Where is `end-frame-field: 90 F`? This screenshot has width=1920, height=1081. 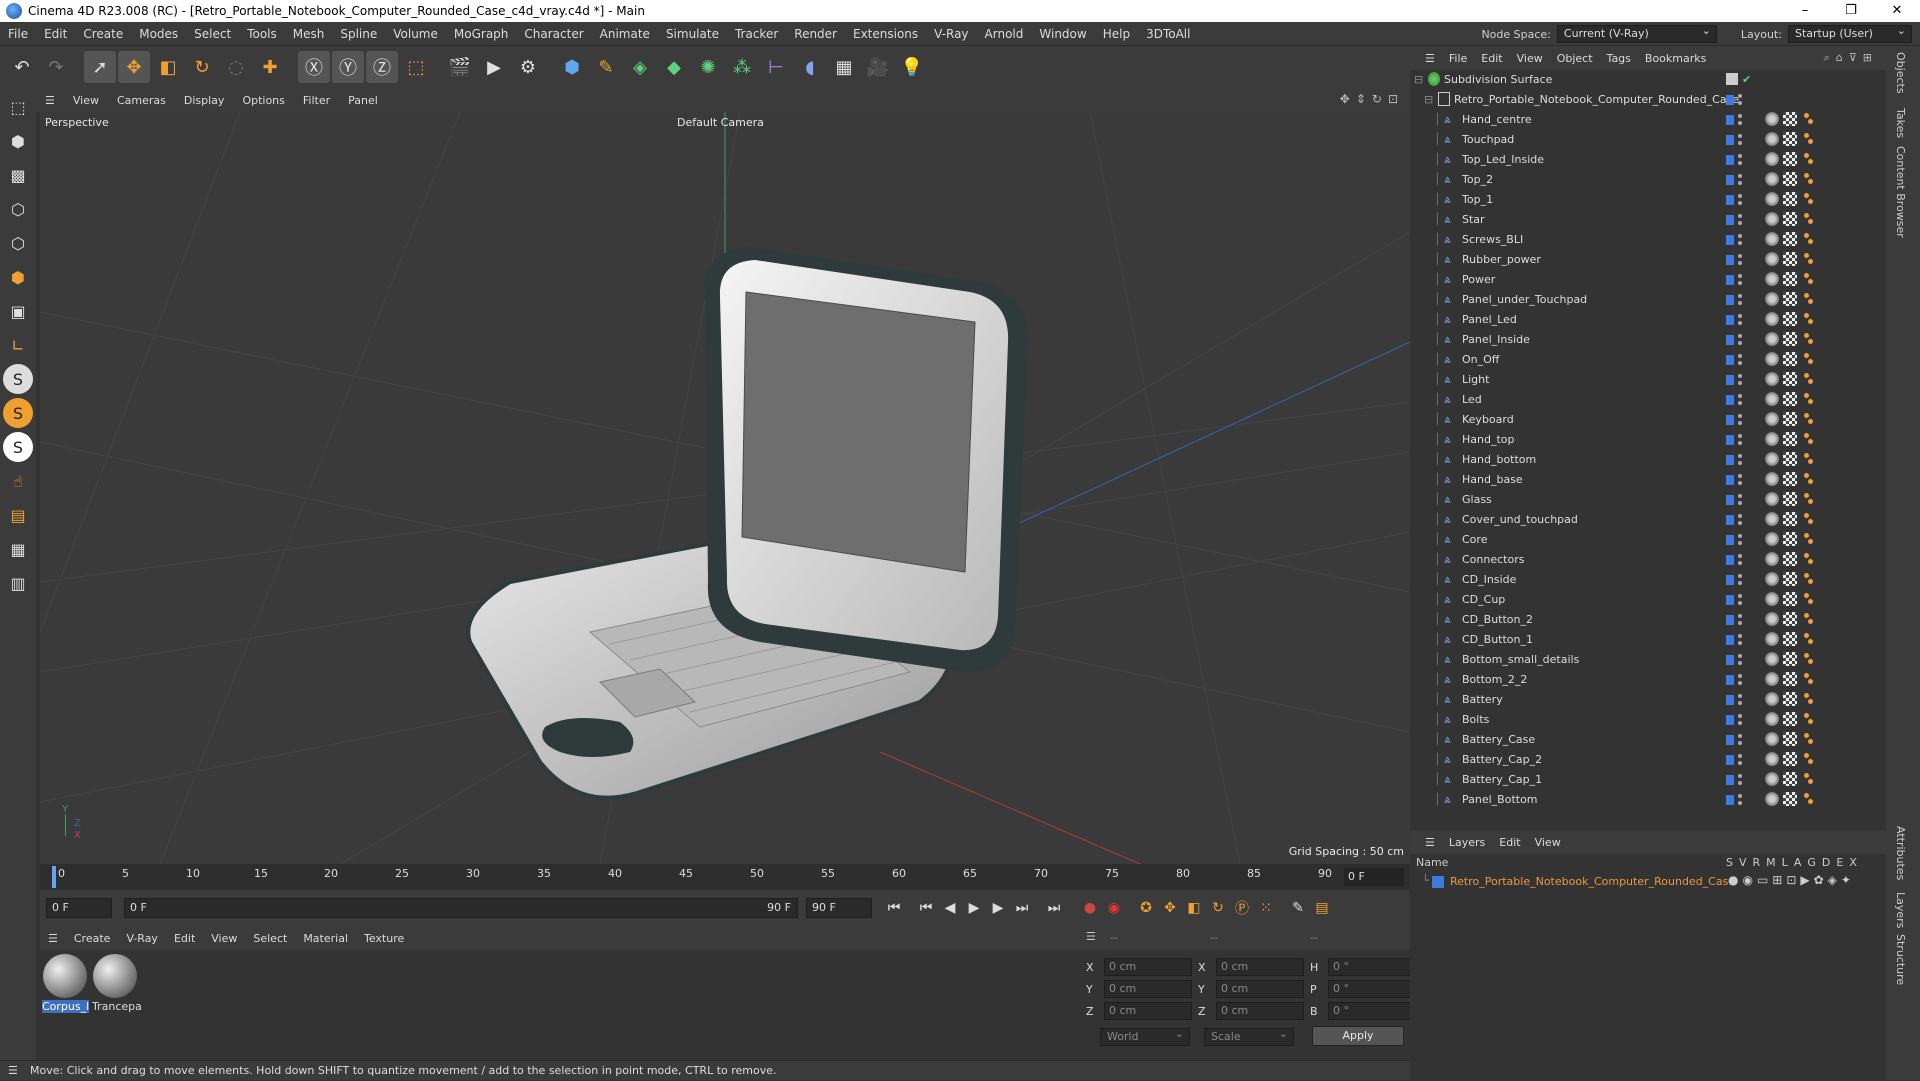
end-frame-field: 90 F is located at coordinates (839, 908).